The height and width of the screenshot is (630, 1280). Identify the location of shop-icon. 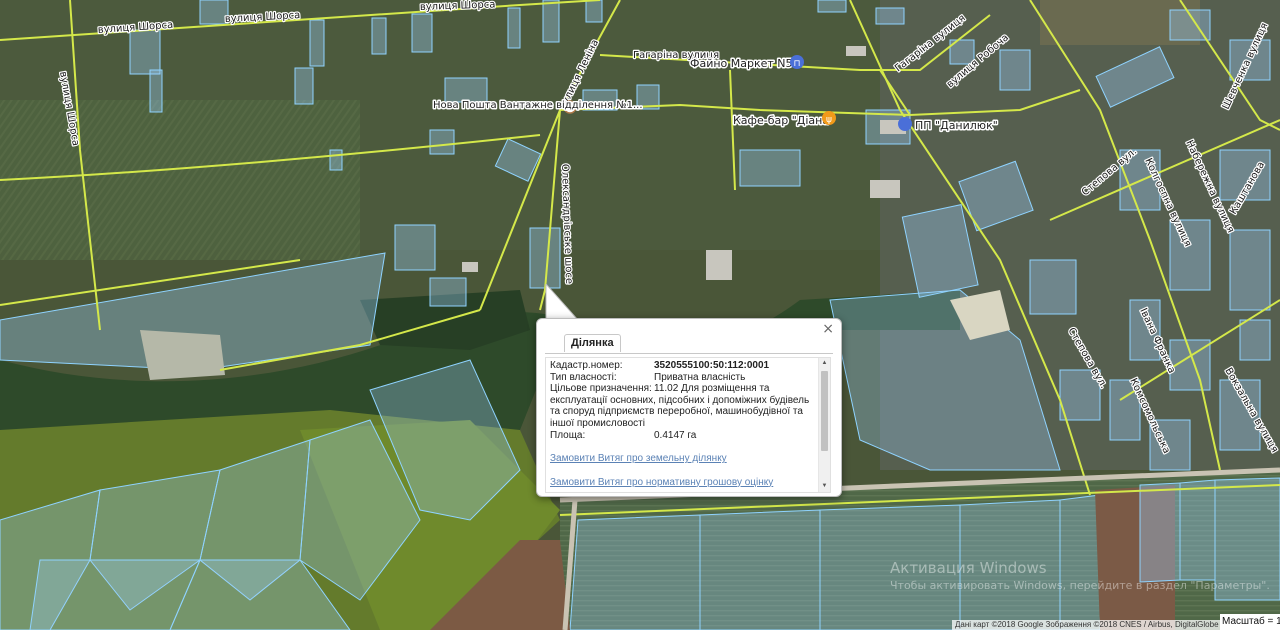
(905, 124).